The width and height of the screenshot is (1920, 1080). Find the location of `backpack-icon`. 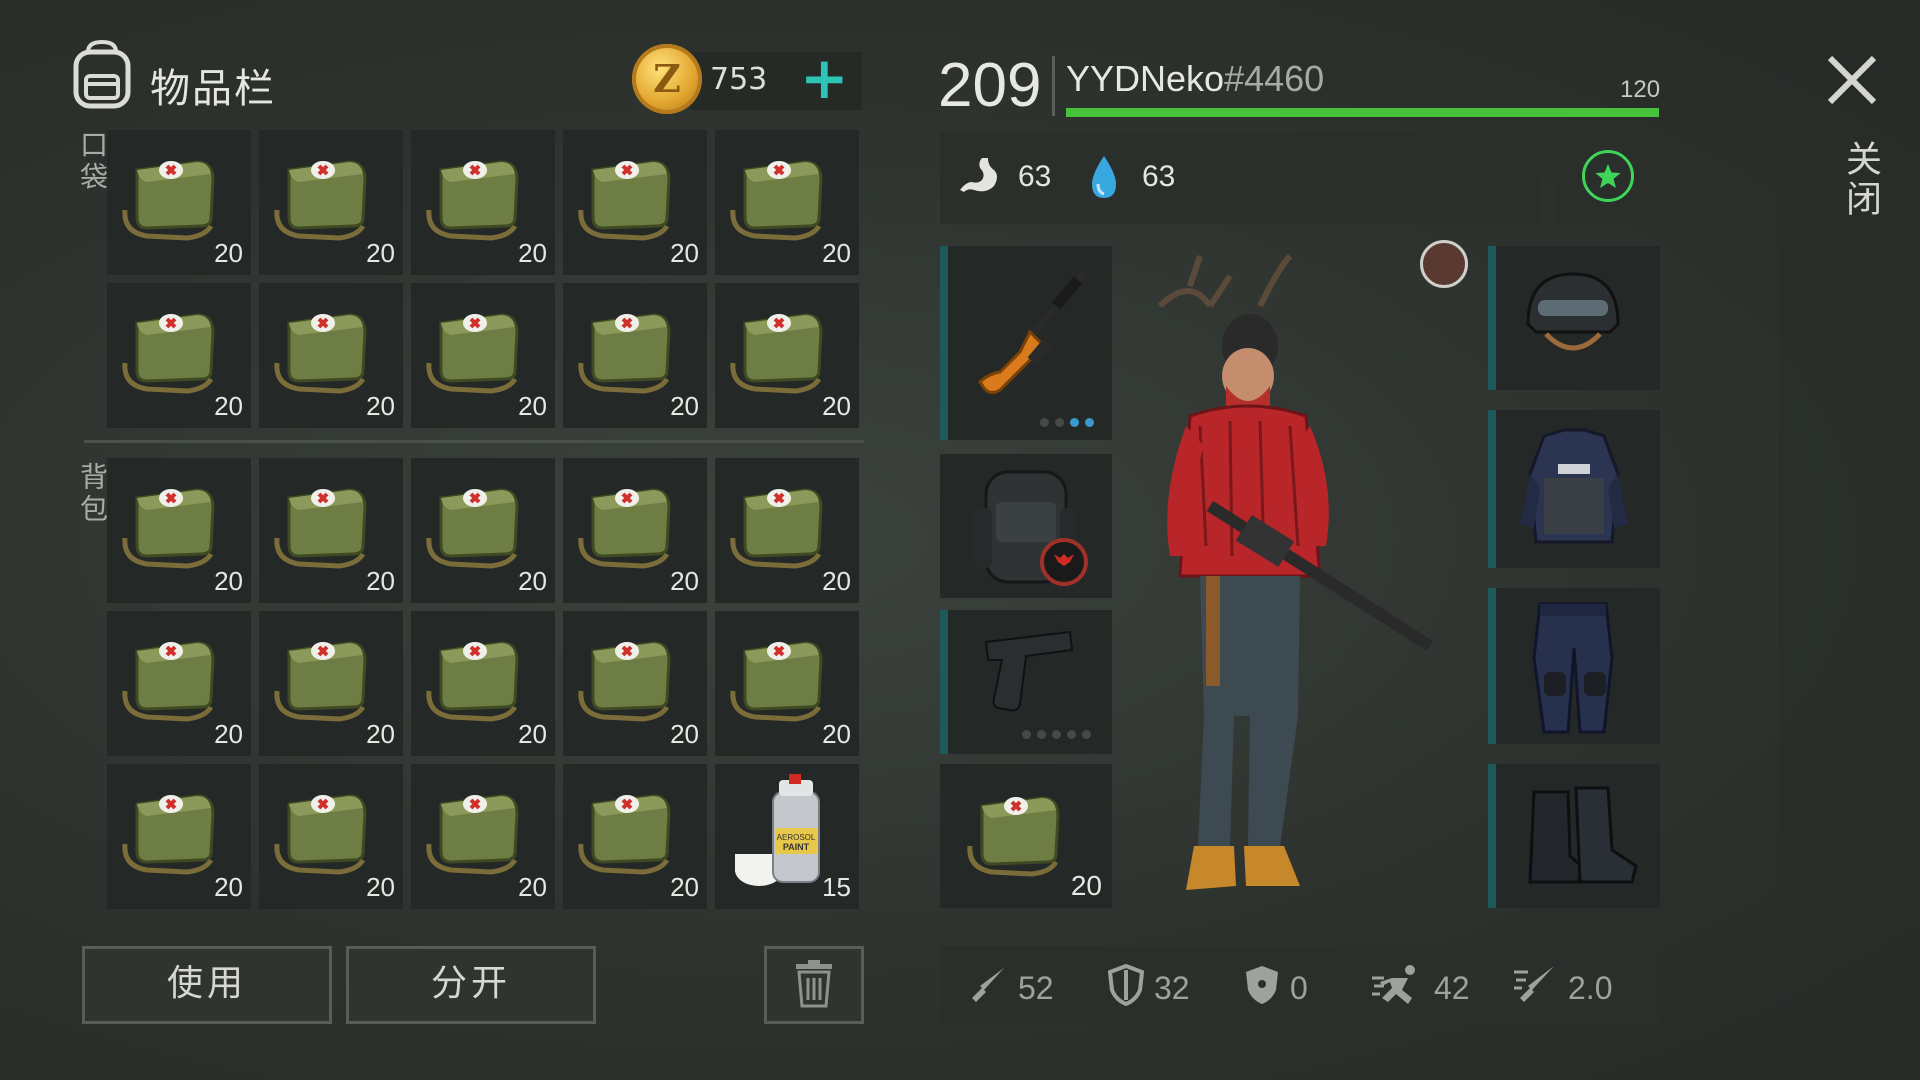

backpack-icon is located at coordinates (102, 74).